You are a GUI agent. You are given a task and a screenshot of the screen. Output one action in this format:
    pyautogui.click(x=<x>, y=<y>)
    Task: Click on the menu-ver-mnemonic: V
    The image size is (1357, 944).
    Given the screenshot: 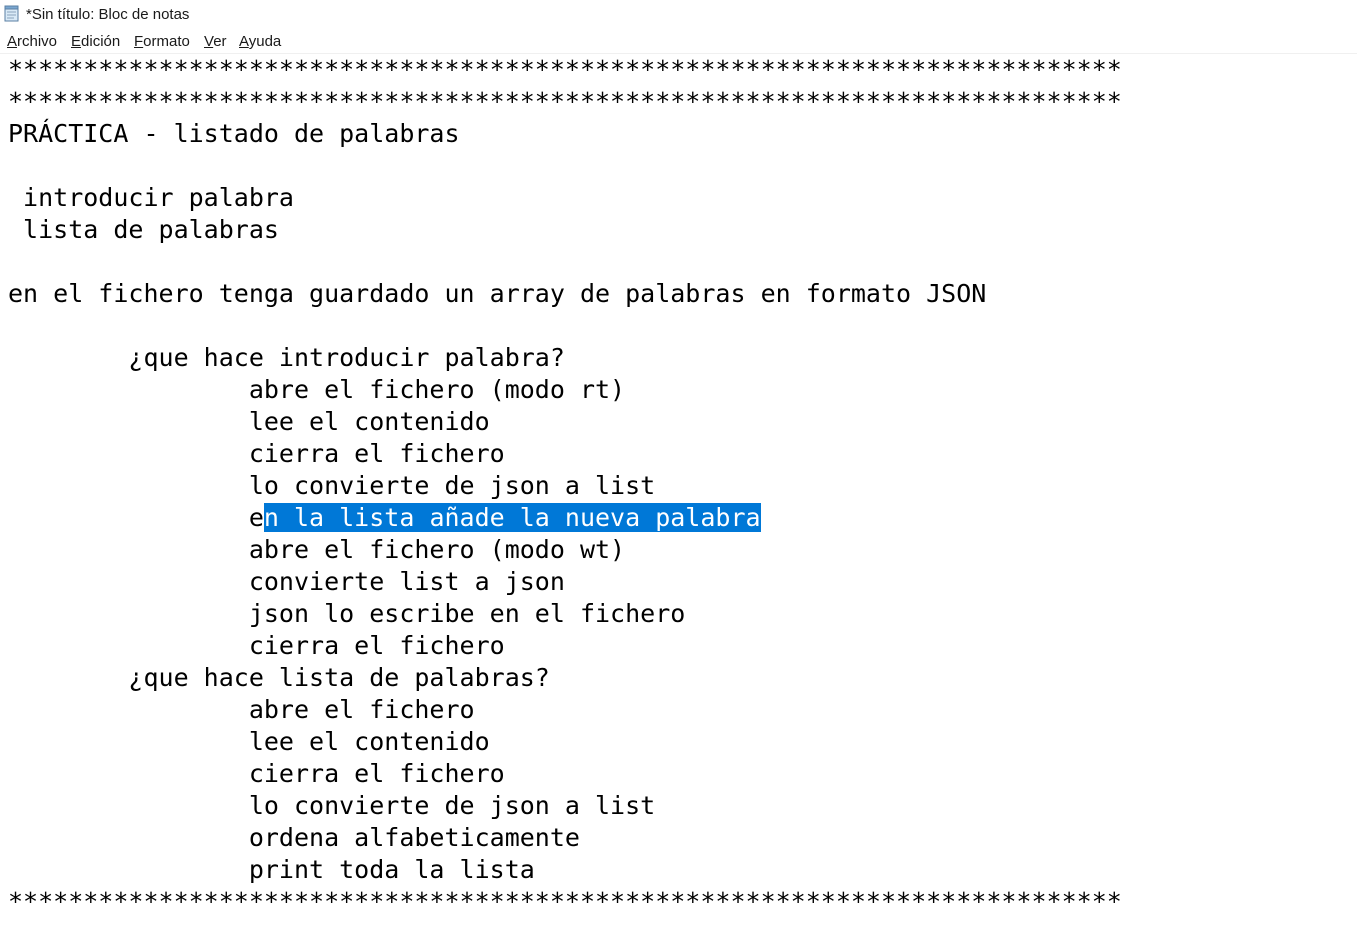 What is the action you would take?
    pyautogui.click(x=209, y=41)
    